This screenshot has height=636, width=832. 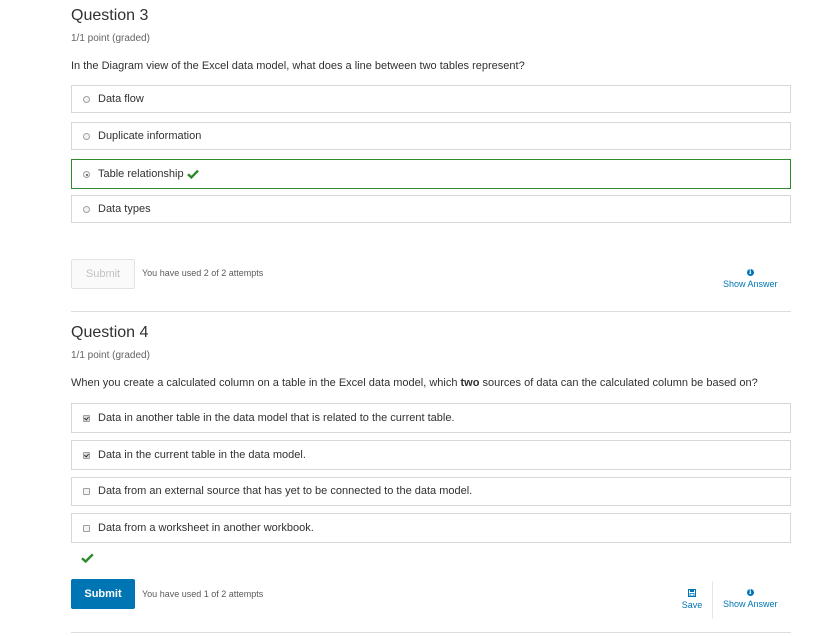 What do you see at coordinates (712, 600) in the screenshot?
I see `action-divider` at bounding box center [712, 600].